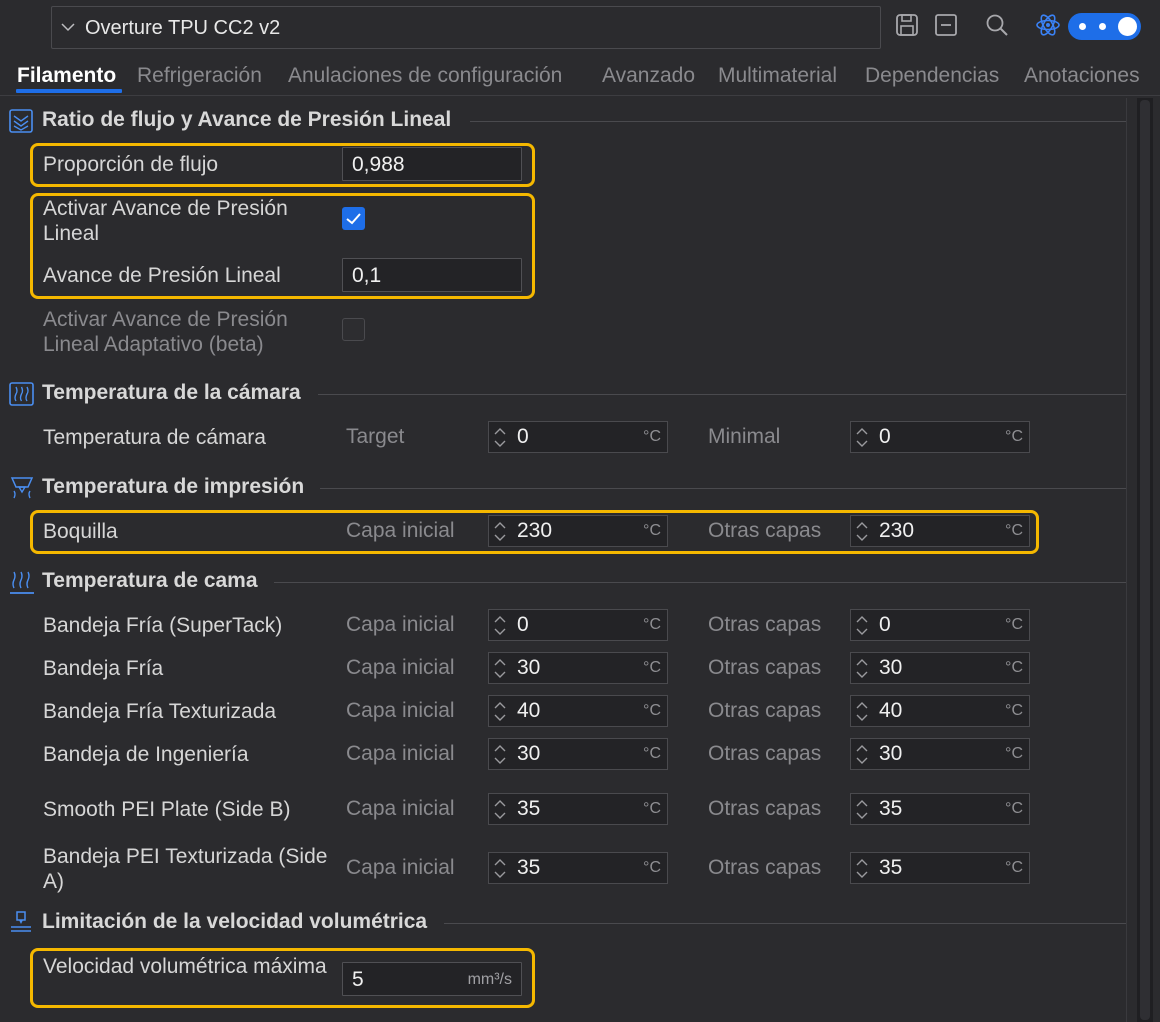 The height and width of the screenshot is (1022, 1160). What do you see at coordinates (907, 25) in the screenshot?
I see `save-icon` at bounding box center [907, 25].